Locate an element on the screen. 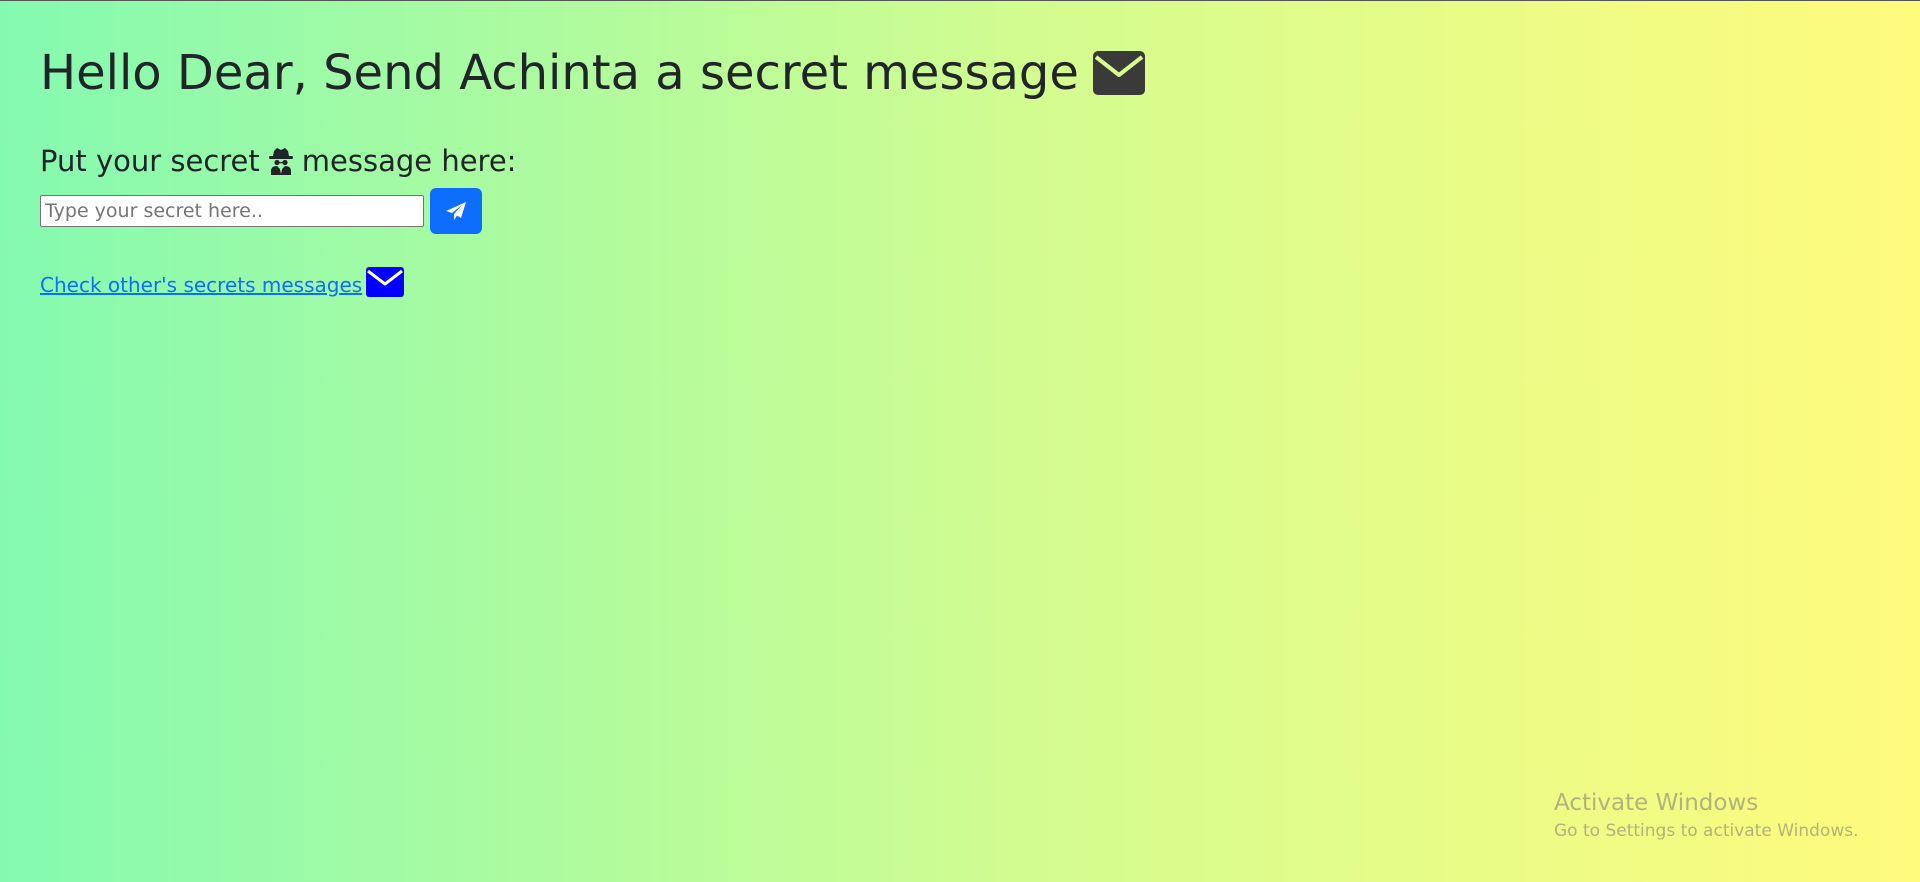 The height and width of the screenshot is (882, 1920). secret-input is located at coordinates (232, 211).